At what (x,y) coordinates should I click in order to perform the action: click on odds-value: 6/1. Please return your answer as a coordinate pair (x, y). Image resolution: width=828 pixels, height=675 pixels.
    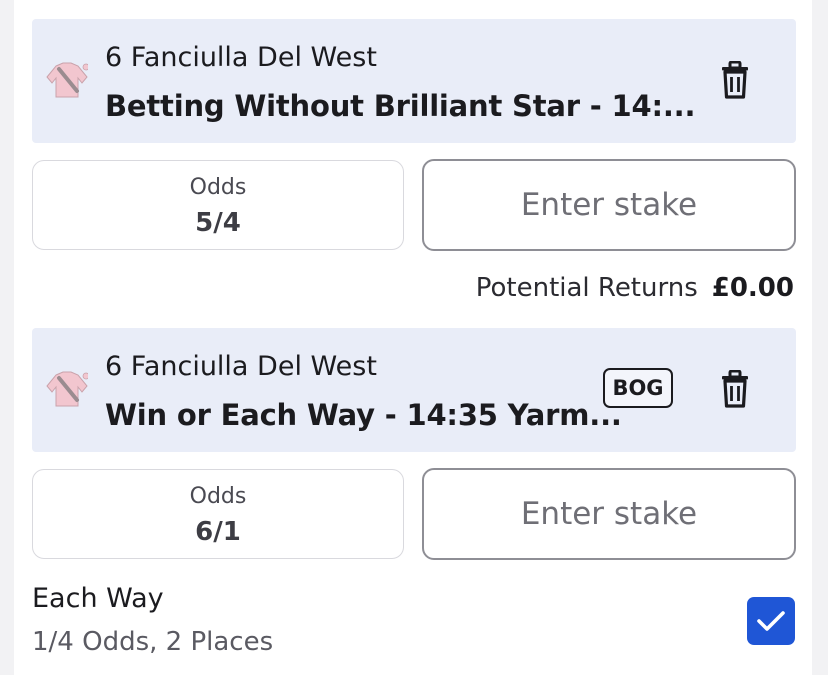
    Looking at the image, I should click on (218, 532).